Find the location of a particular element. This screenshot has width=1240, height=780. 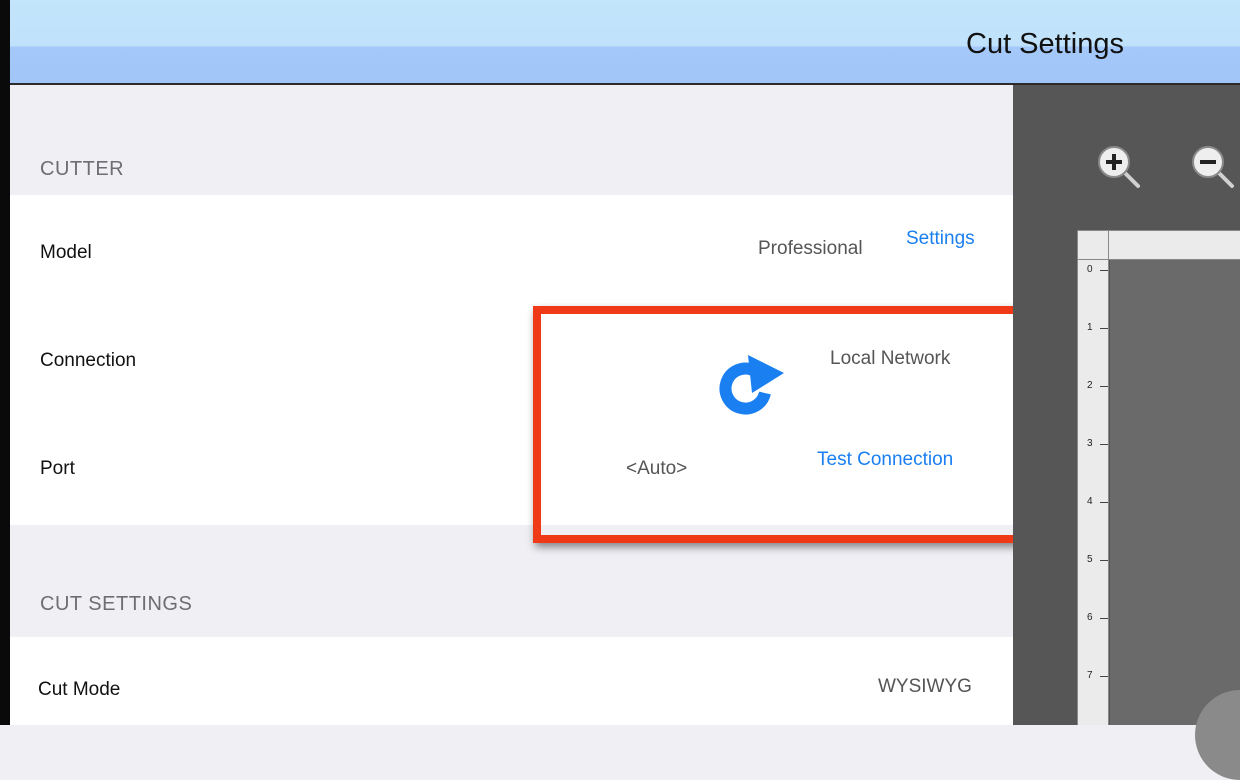

port-label: Port is located at coordinates (57, 468).